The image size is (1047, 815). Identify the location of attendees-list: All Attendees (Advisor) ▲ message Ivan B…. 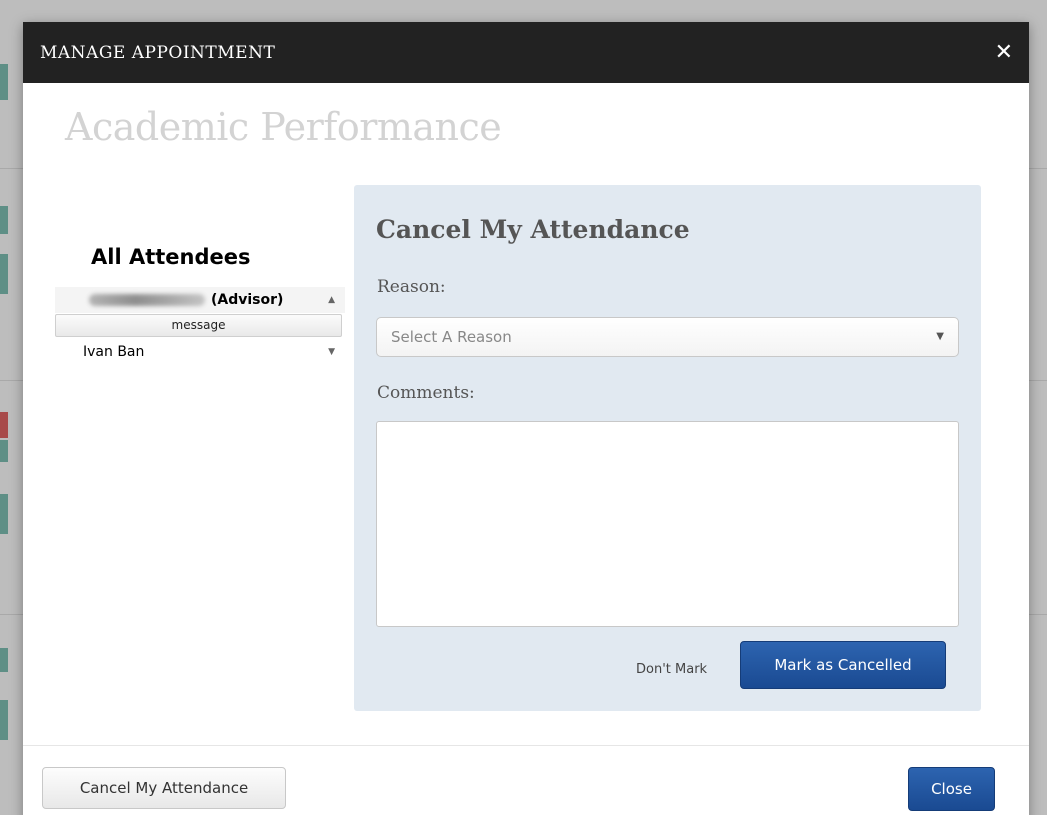
(200, 305).